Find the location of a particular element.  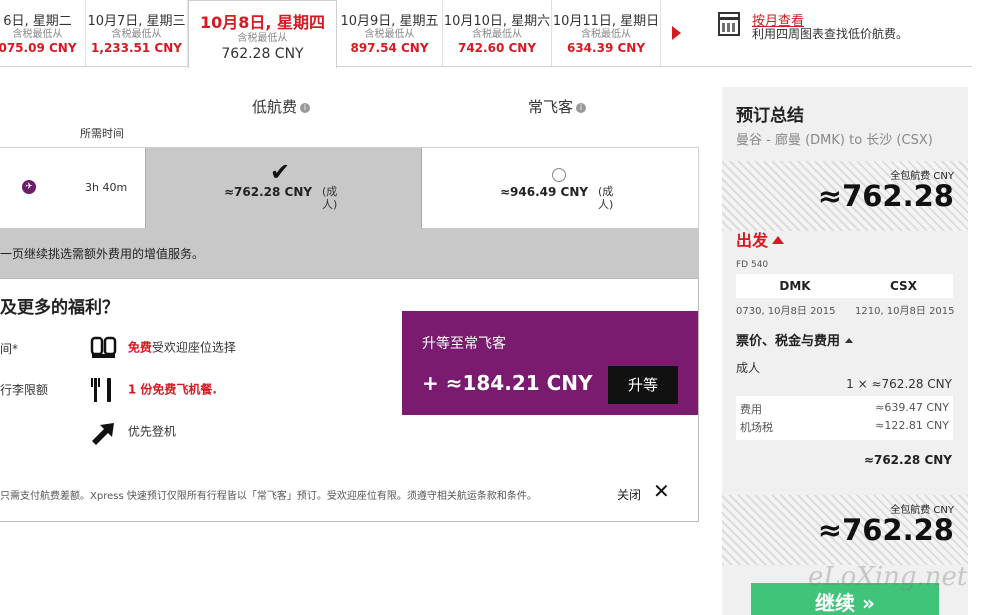

low-fare-option-selected: ✔ ≈762.28 CNY (成人) is located at coordinates (283, 188).